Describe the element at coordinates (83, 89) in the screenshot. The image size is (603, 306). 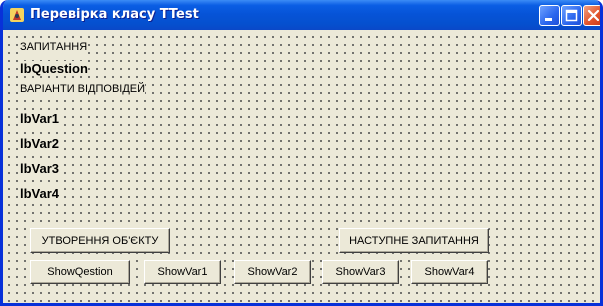
I see `answers-caption-label: ВАРІАНТИ ВІДПОВІДЕЙ` at that location.